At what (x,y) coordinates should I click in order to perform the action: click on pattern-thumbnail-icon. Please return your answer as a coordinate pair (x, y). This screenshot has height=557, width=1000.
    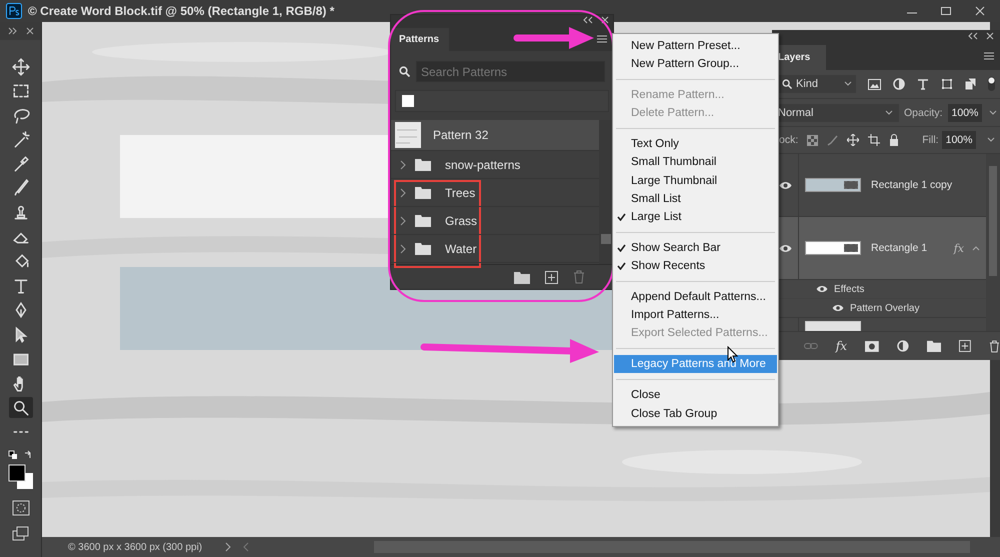
    Looking at the image, I should click on (408, 135).